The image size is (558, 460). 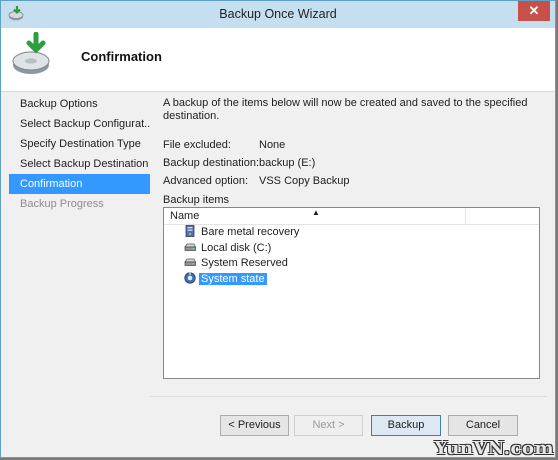 I want to click on backup-wizard-icon, so click(x=33, y=55).